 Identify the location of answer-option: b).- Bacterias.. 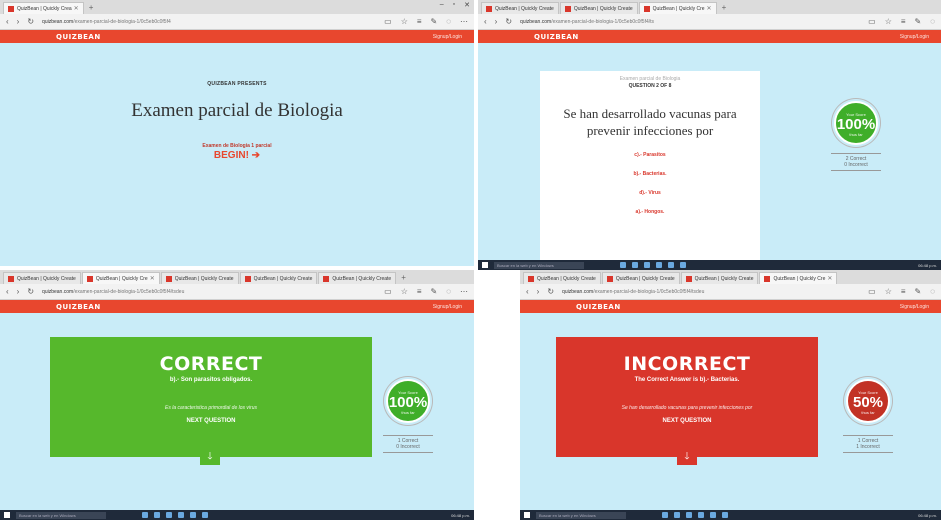
(650, 174).